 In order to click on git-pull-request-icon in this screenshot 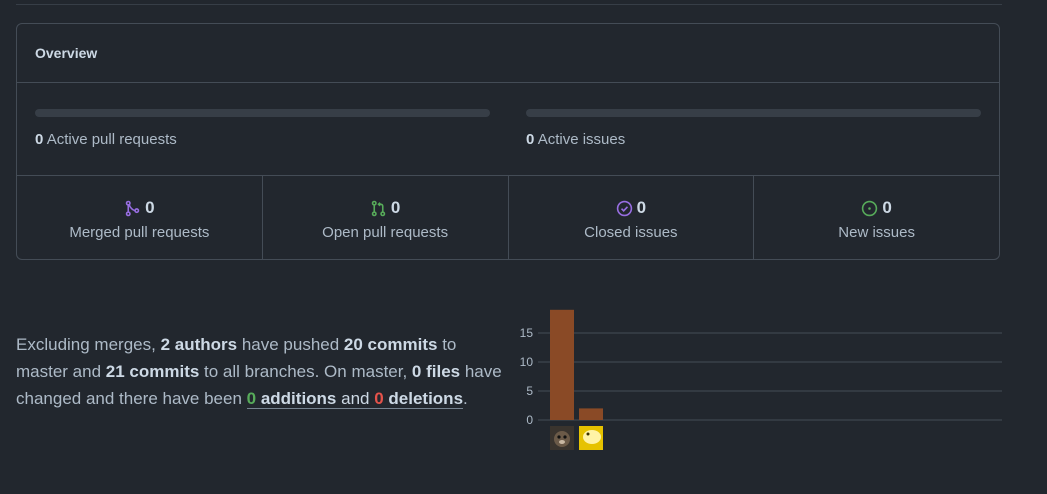, I will do `click(378, 208)`.